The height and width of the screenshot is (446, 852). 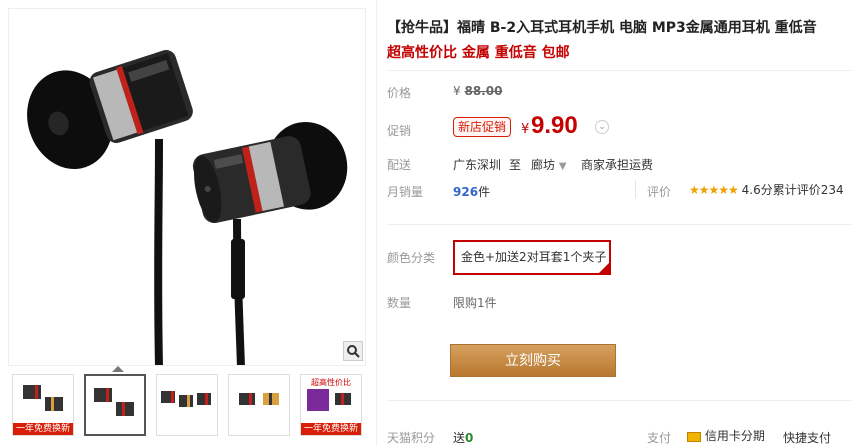 I want to click on thumbnail-pointer, so click(x=118, y=369).